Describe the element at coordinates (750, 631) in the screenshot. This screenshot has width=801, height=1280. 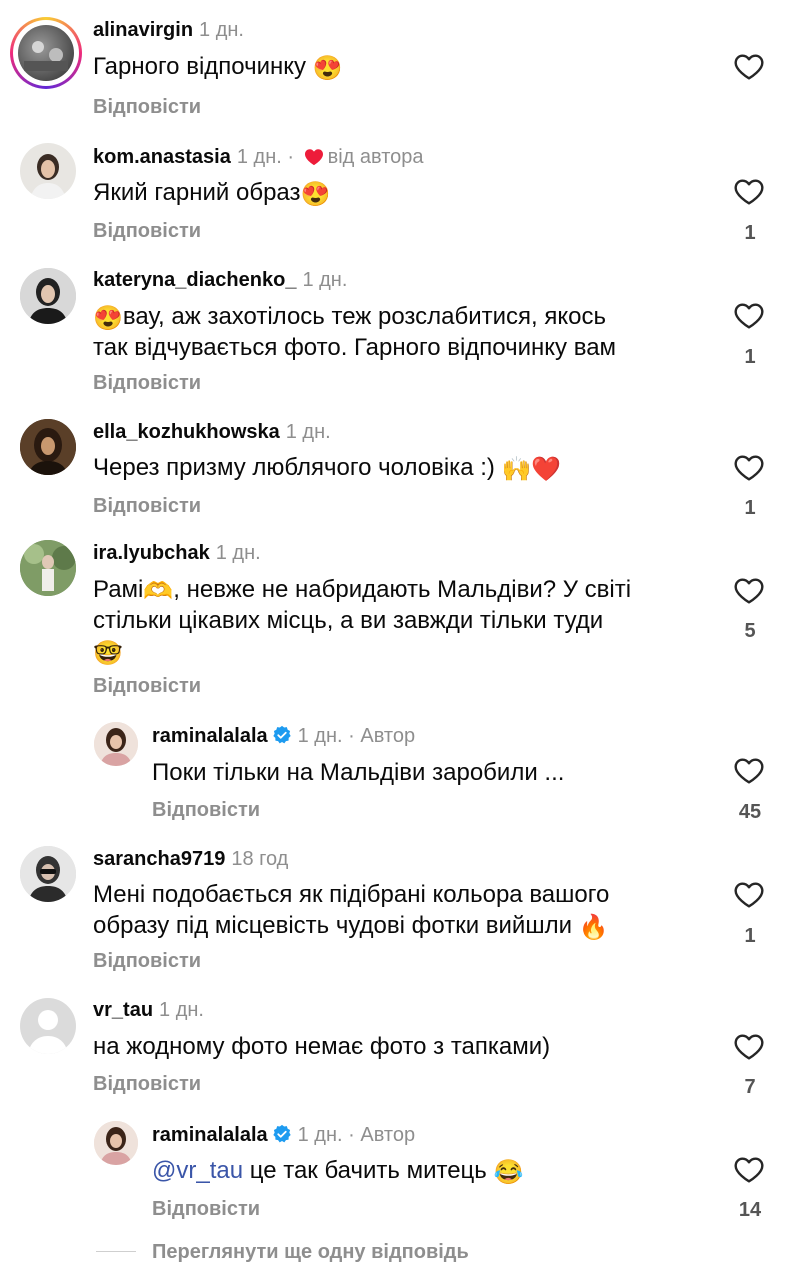
I see `like-count: 5` at that location.